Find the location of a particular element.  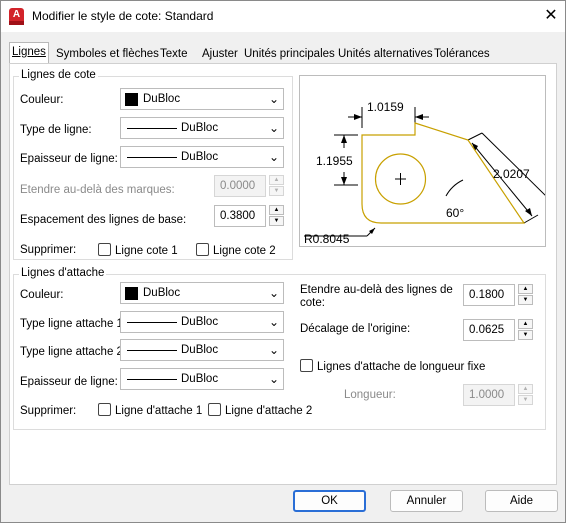

tab-texte: Texte is located at coordinates (174, 53).